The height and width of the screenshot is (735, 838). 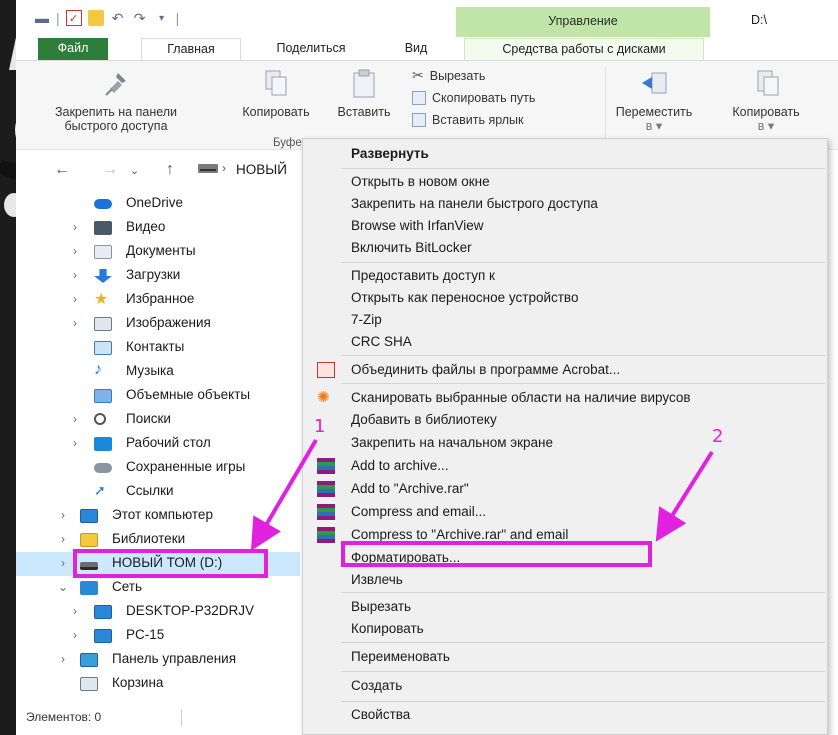 I want to click on undo-icon: ↶, so click(x=118, y=18).